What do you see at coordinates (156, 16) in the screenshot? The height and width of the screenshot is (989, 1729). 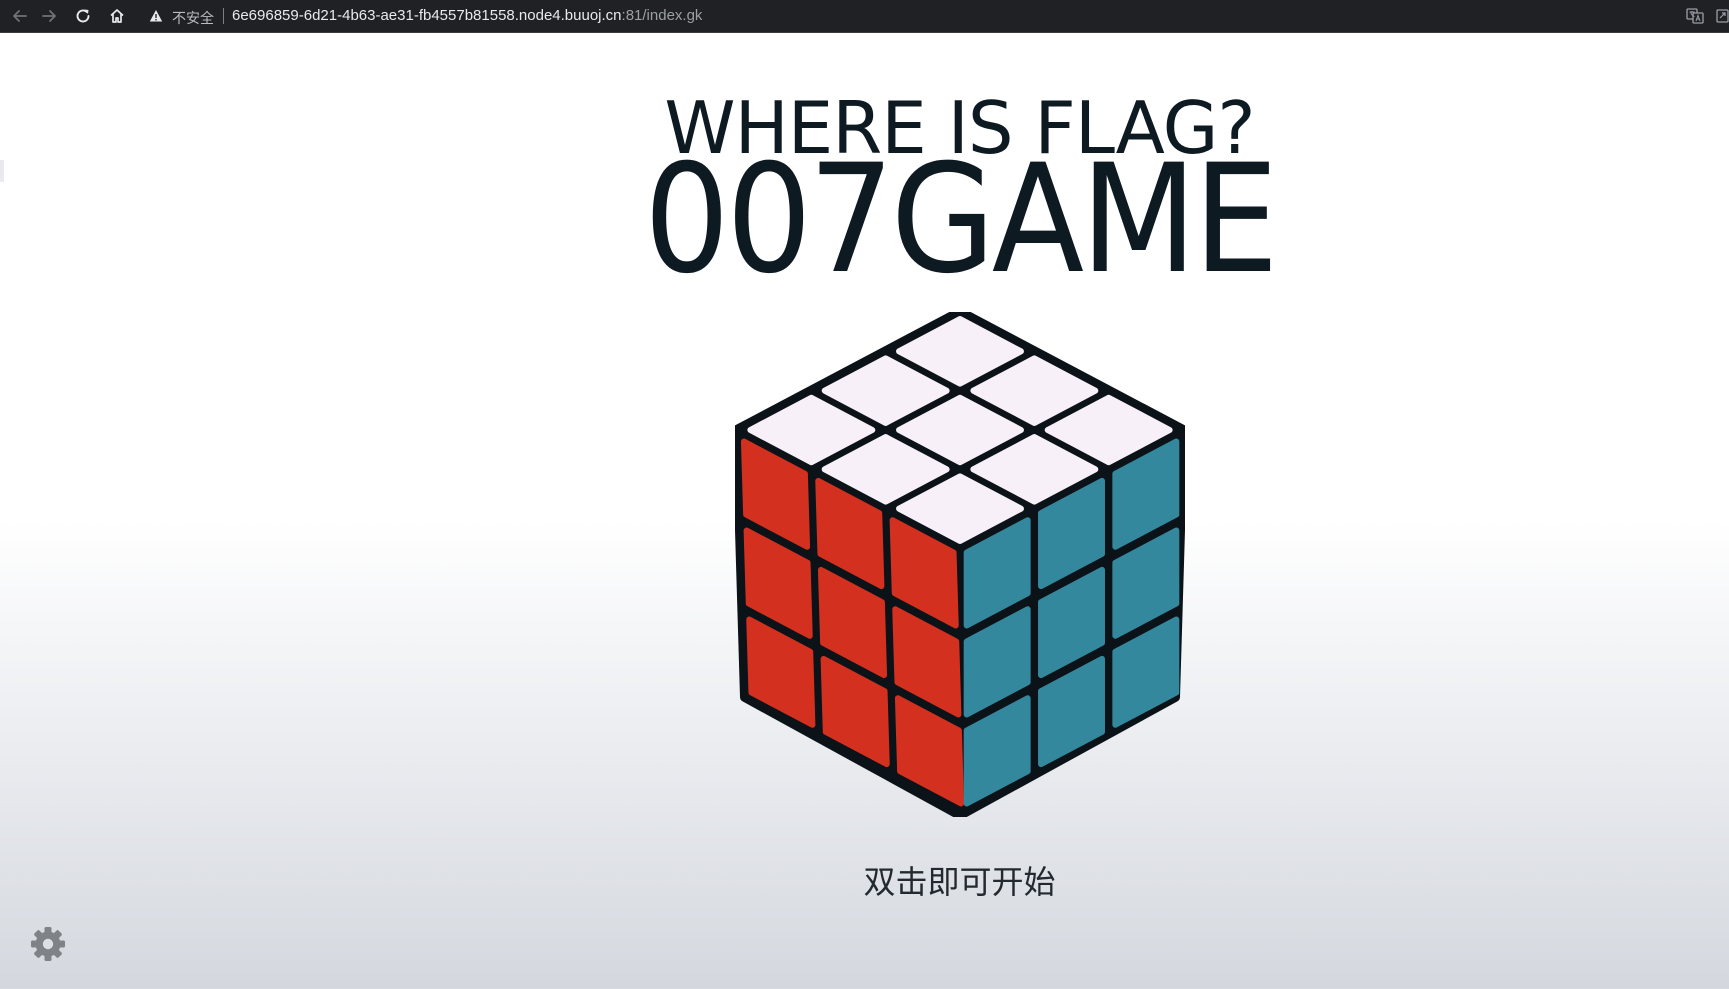 I see `warning-icon` at bounding box center [156, 16].